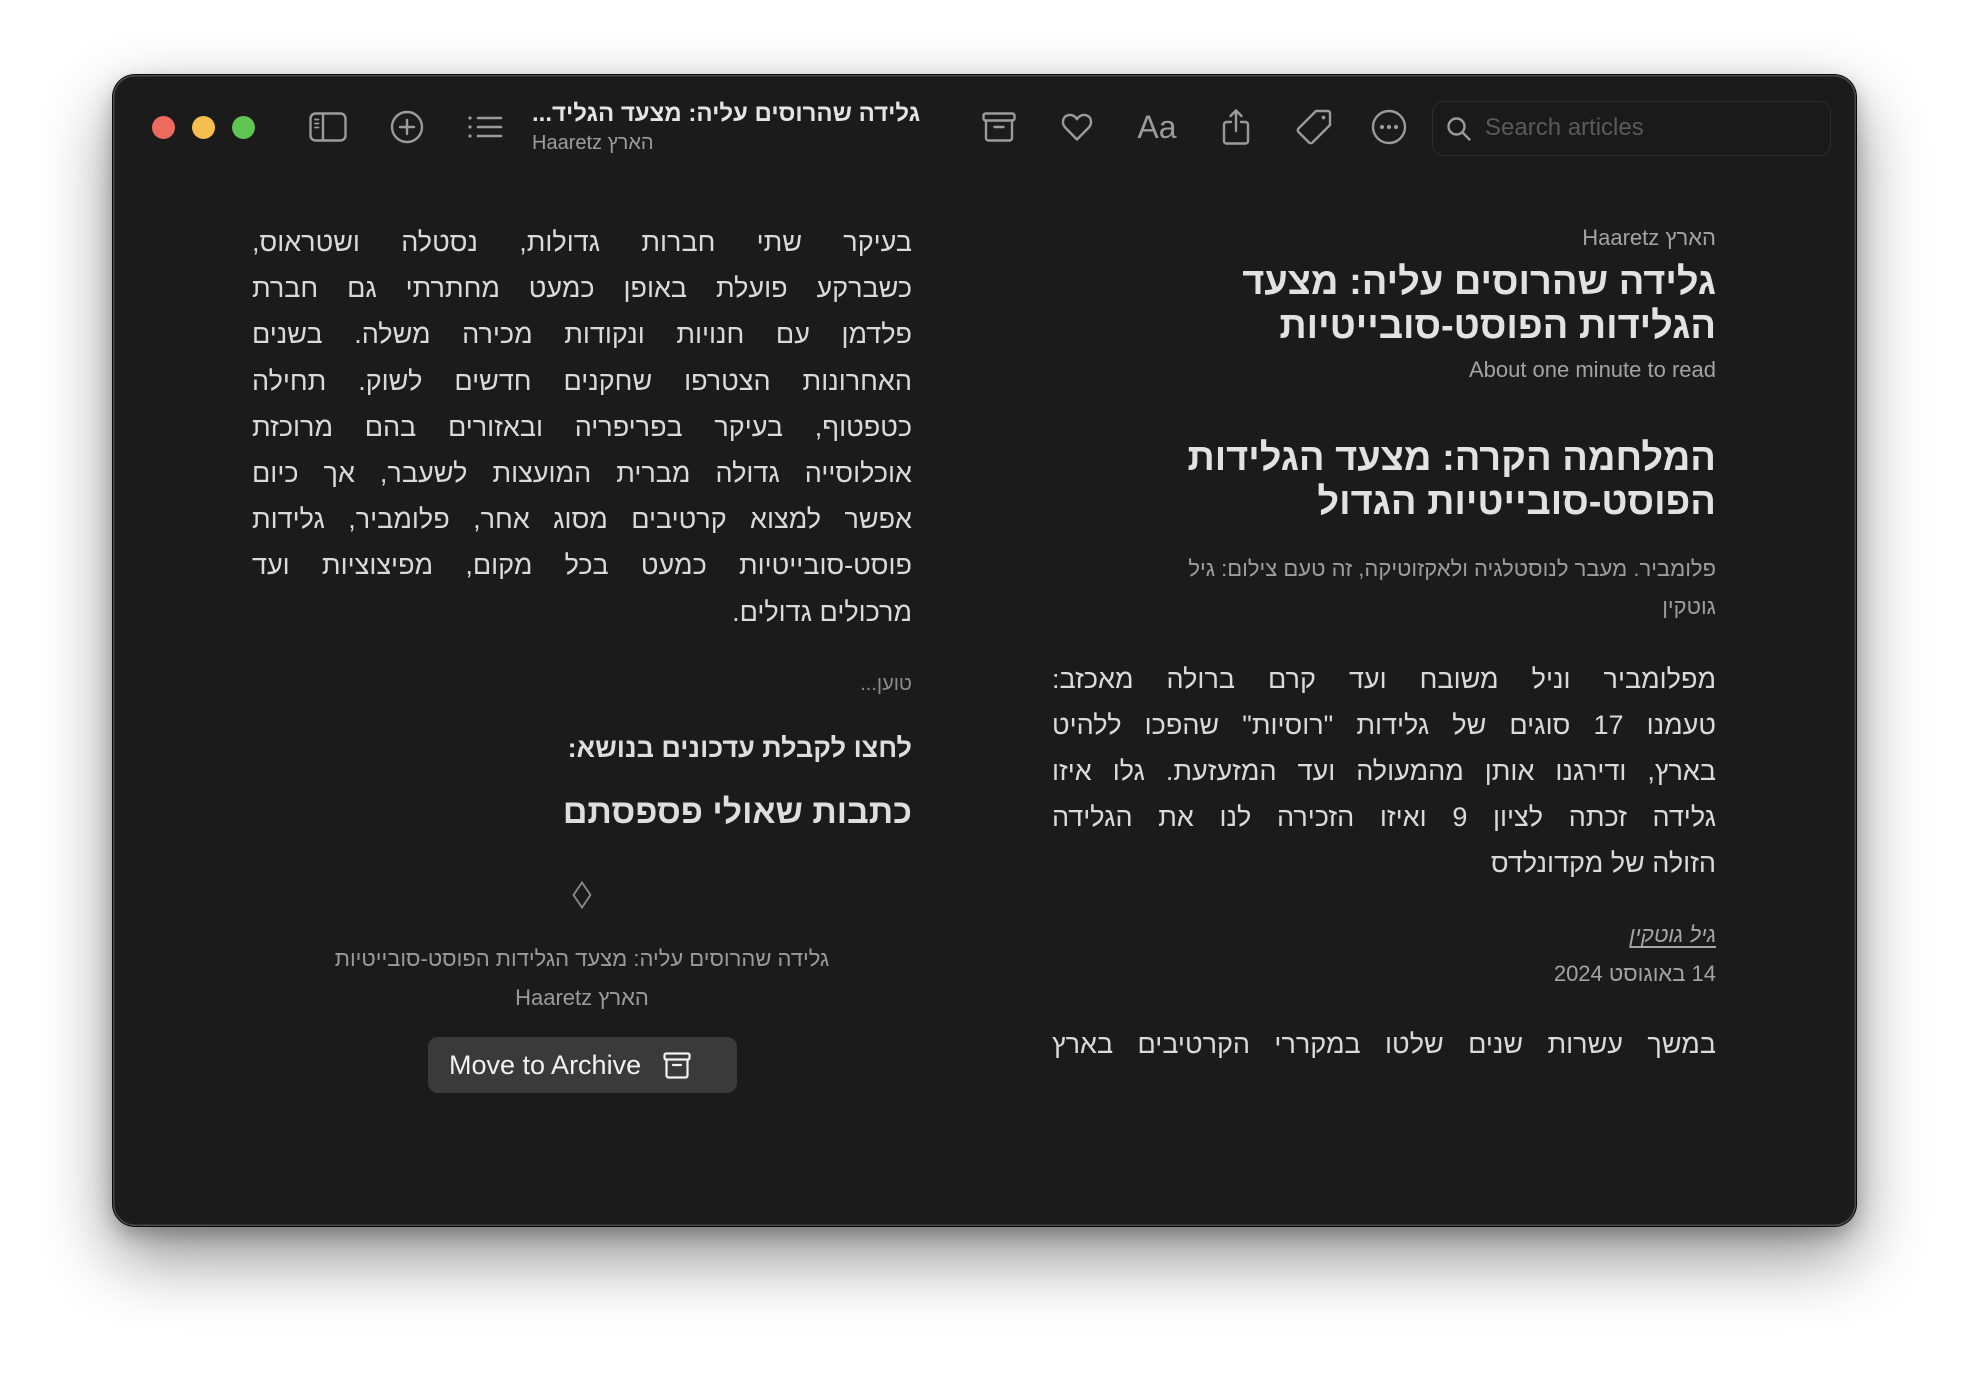  What do you see at coordinates (582, 997) in the screenshot?
I see `end-article-source: הארץ Haaretz` at bounding box center [582, 997].